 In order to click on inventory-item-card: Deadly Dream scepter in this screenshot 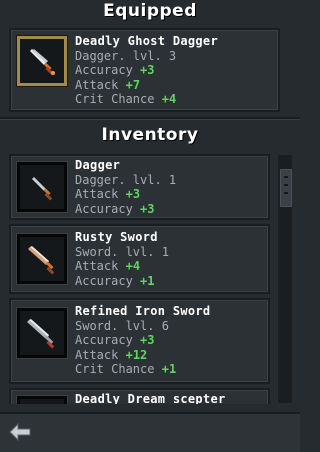, I will do `click(139, 396)`.